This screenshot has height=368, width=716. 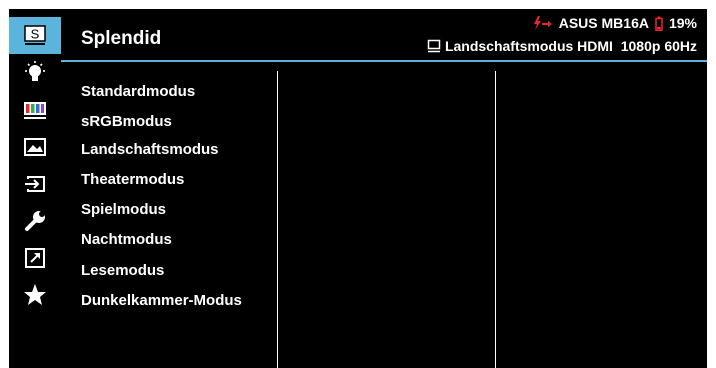 I want to click on wrench-icon, so click(x=35, y=220).